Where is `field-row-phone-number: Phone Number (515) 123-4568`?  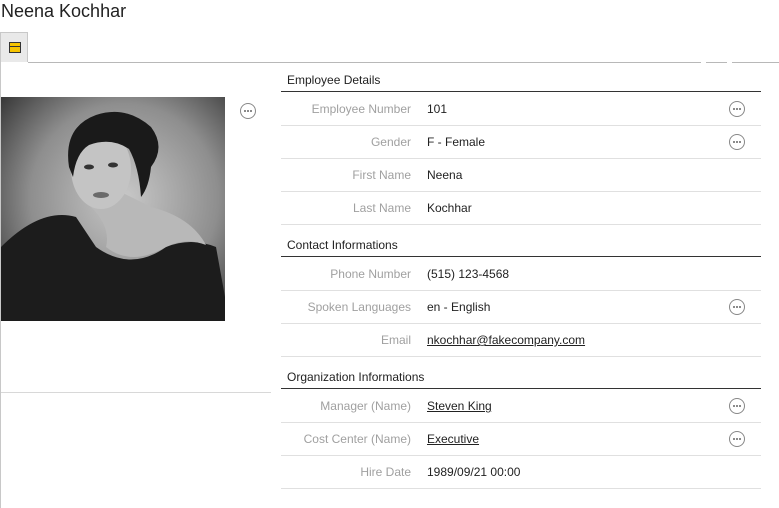
field-row-phone-number: Phone Number (515) 123-4568 is located at coordinates (521, 274).